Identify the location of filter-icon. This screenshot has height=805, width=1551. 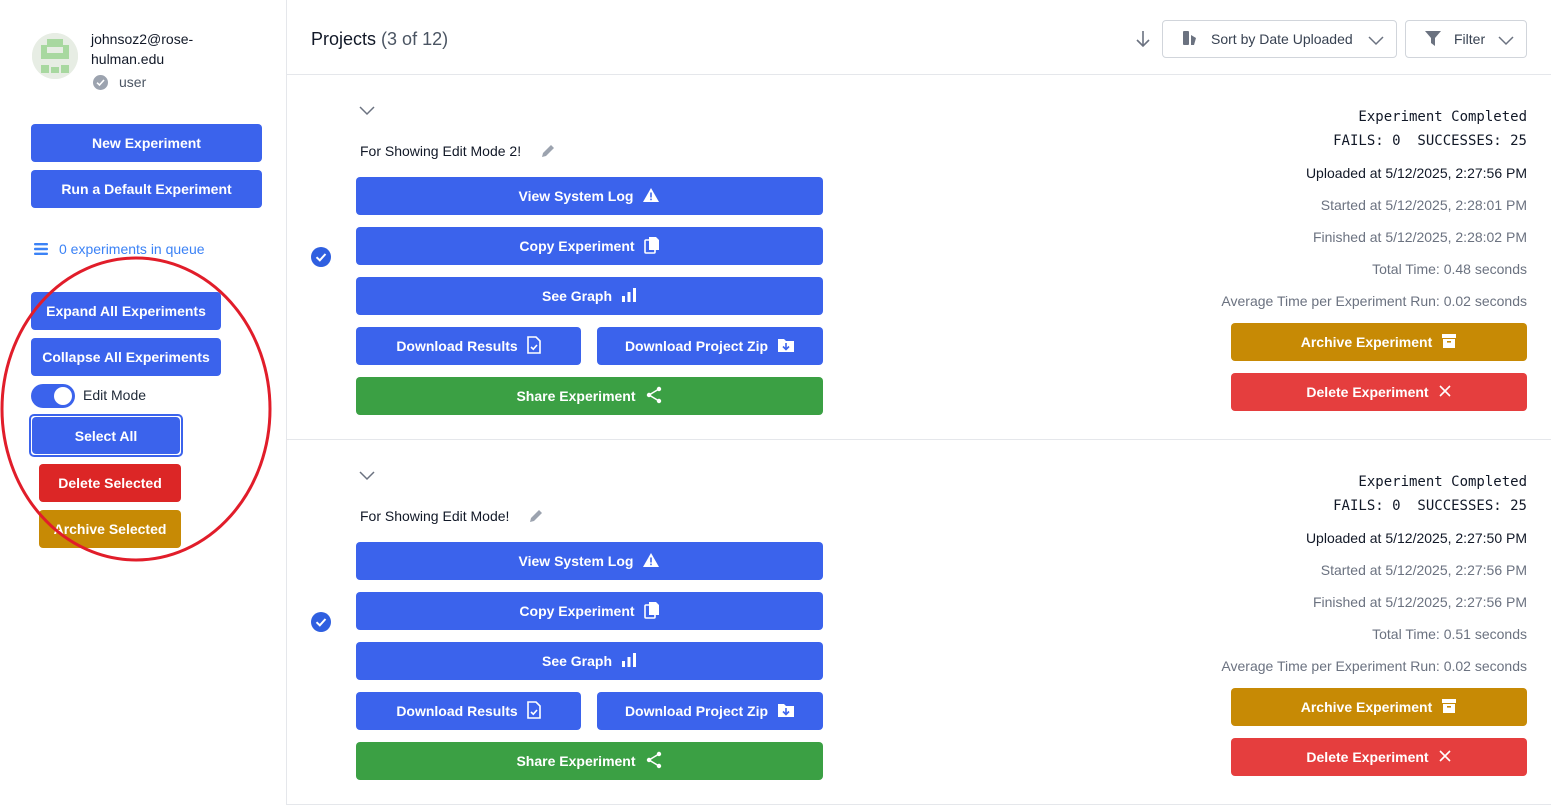
(1433, 39).